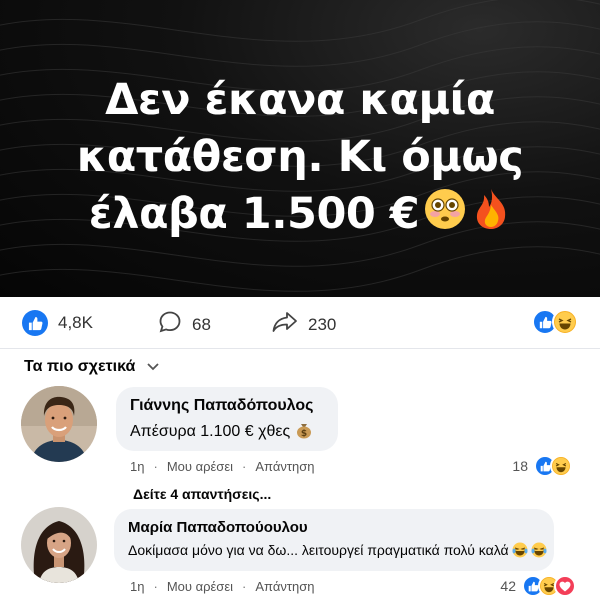 This screenshot has height=600, width=600. What do you see at coordinates (75, 322) in the screenshot?
I see `like-count: 4,8K` at bounding box center [75, 322].